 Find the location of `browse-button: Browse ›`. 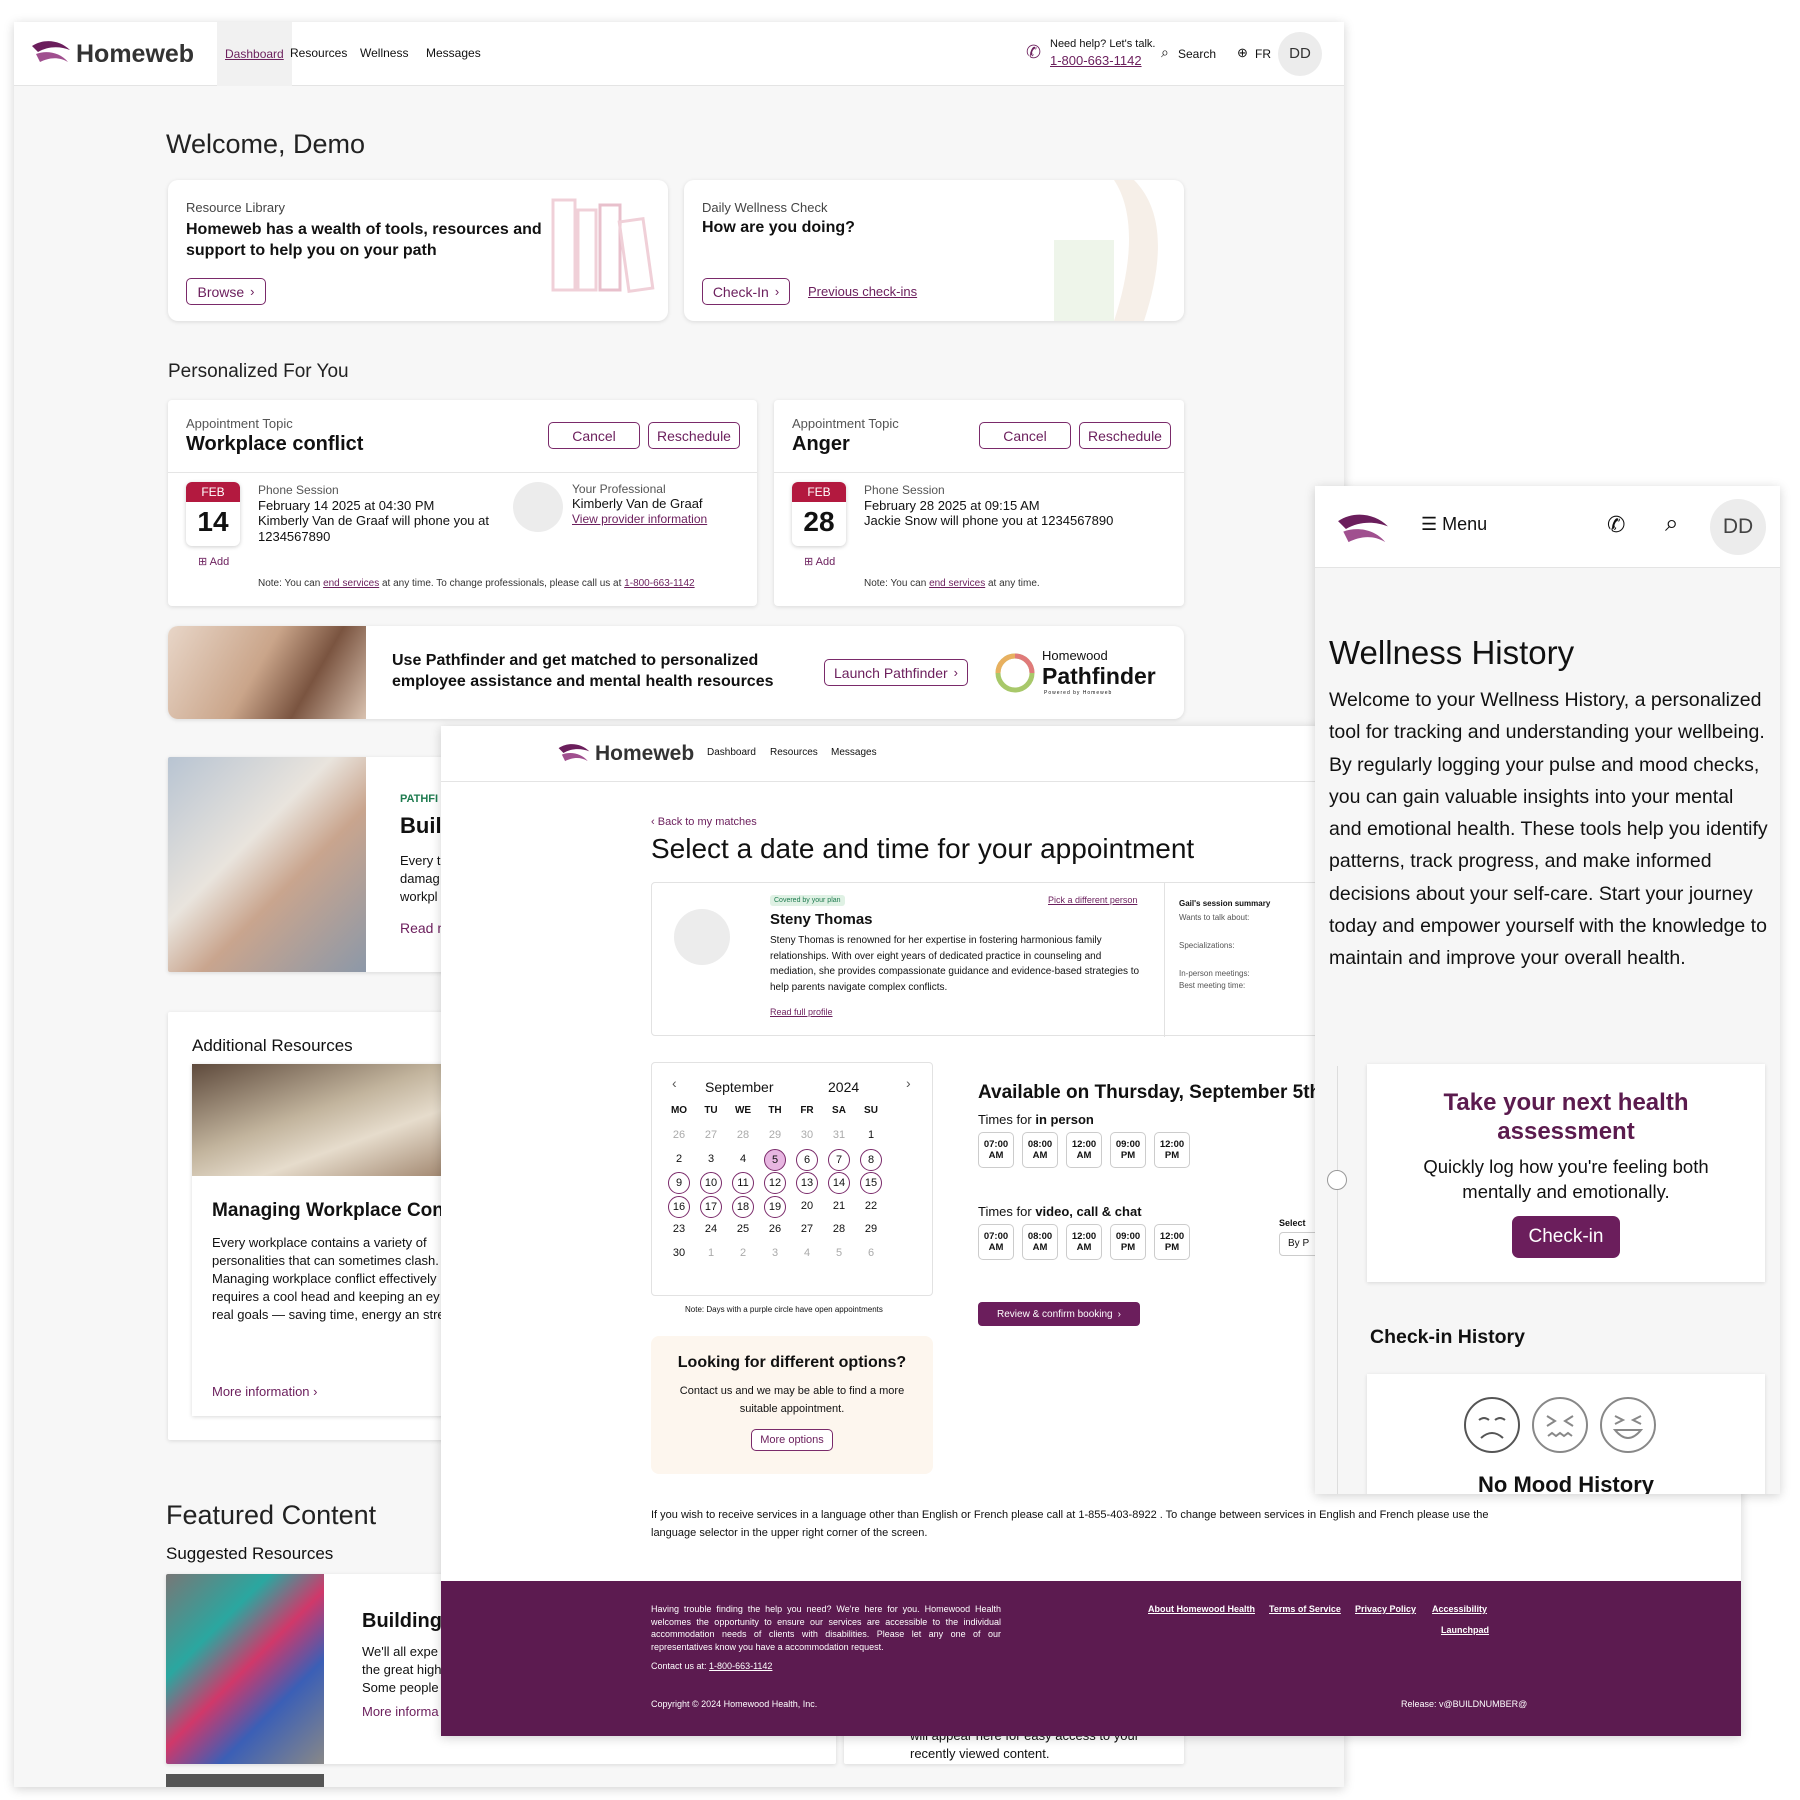

browse-button: Browse › is located at coordinates (226, 291).